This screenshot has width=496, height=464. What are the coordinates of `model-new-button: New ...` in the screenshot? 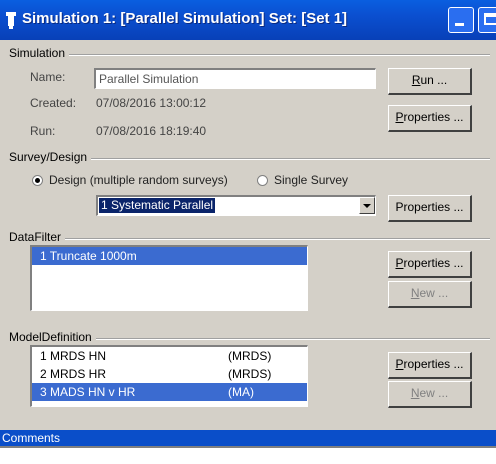 It's located at (430, 394).